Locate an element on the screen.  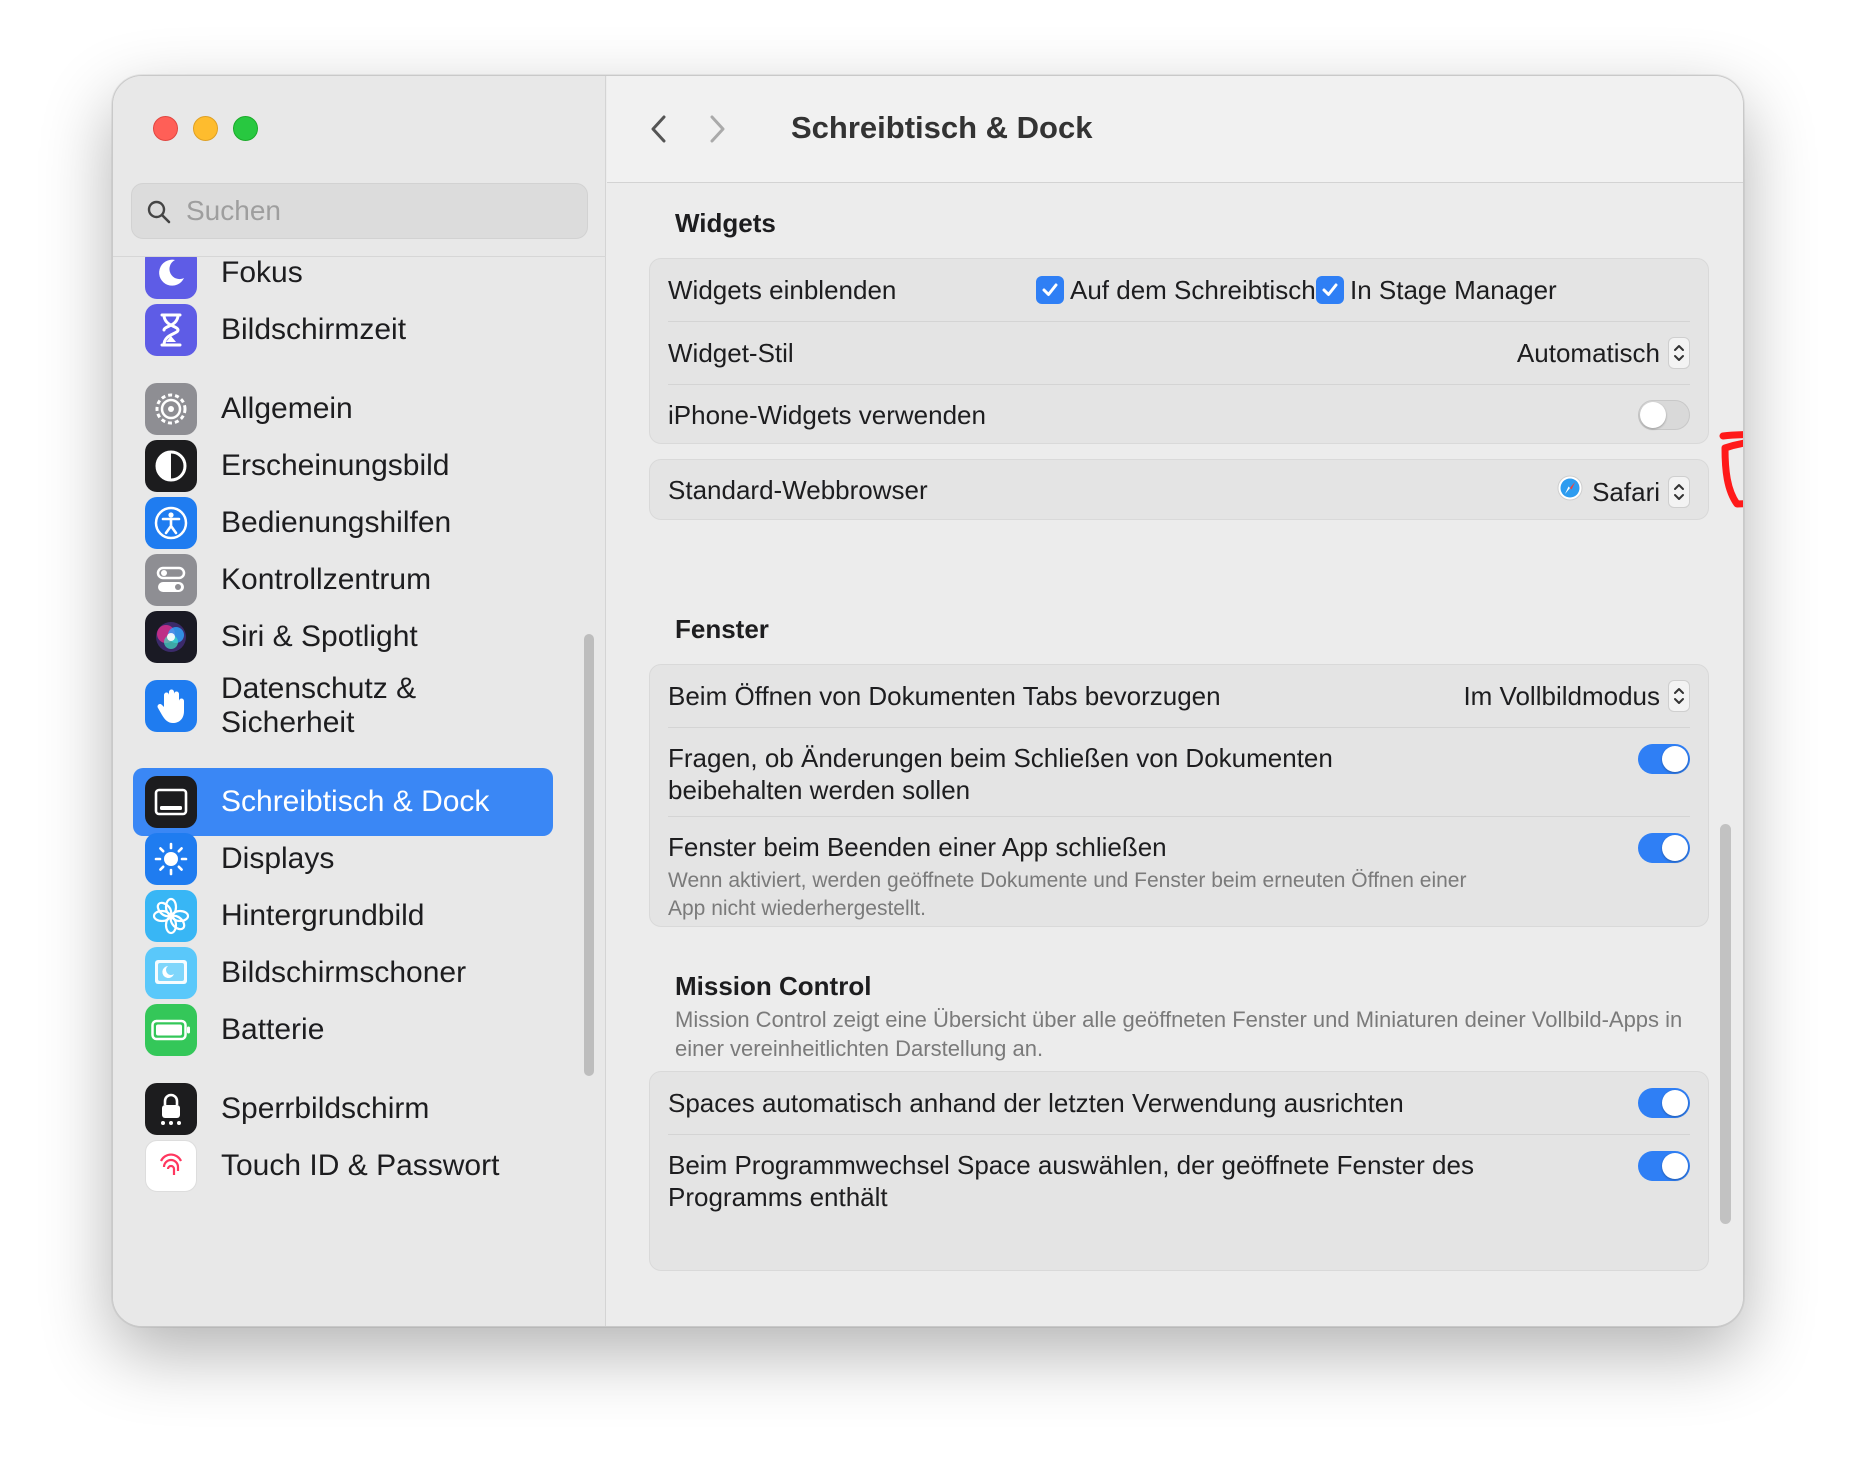
desktop-checkbox-label: Auf dem Schreibtisch is located at coordinates (1193, 290).